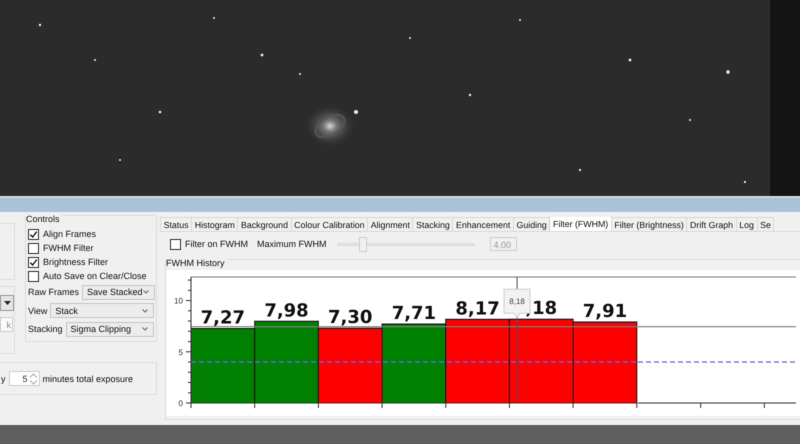 The width and height of the screenshot is (800, 444). I want to click on tooltip-text: 8,18, so click(517, 301).